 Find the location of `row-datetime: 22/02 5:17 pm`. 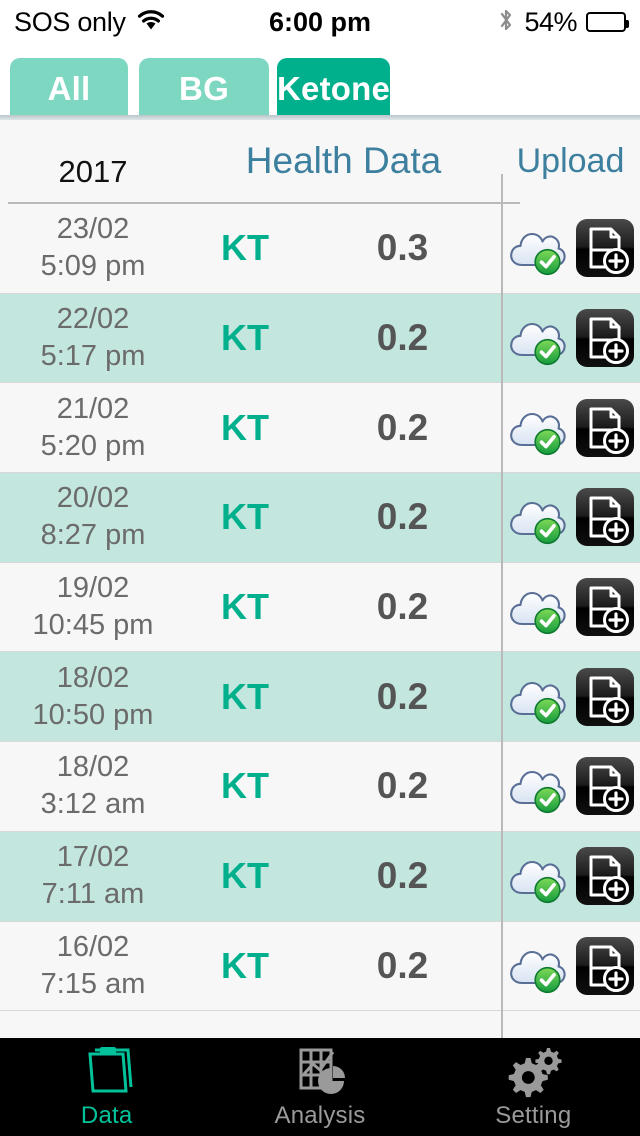

row-datetime: 22/02 5:17 pm is located at coordinates (93, 338).